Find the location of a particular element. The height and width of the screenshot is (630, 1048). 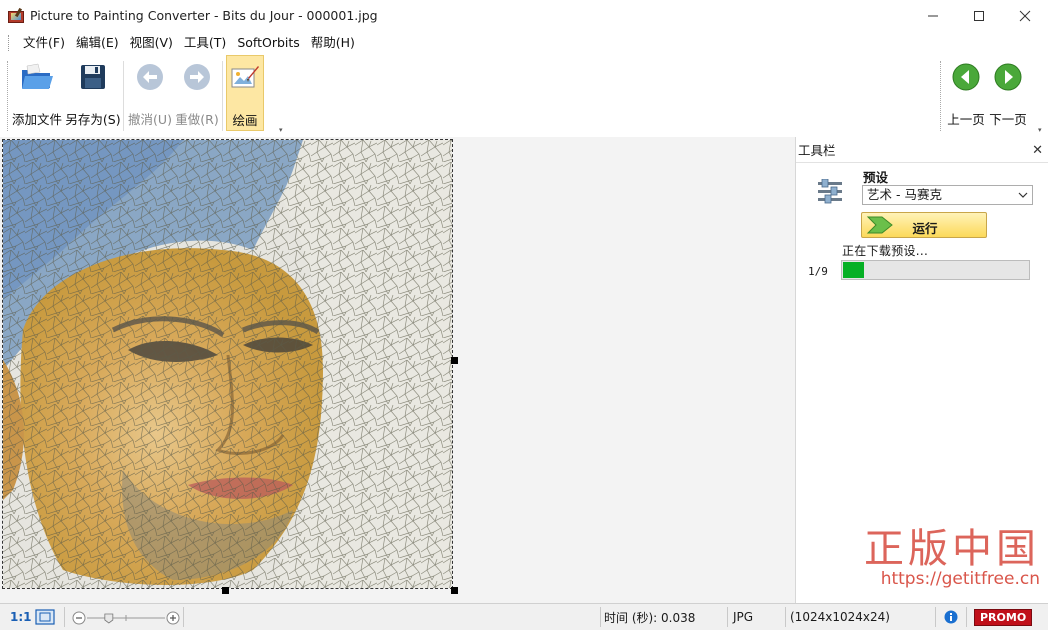

maximize-button is located at coordinates (979, 15).